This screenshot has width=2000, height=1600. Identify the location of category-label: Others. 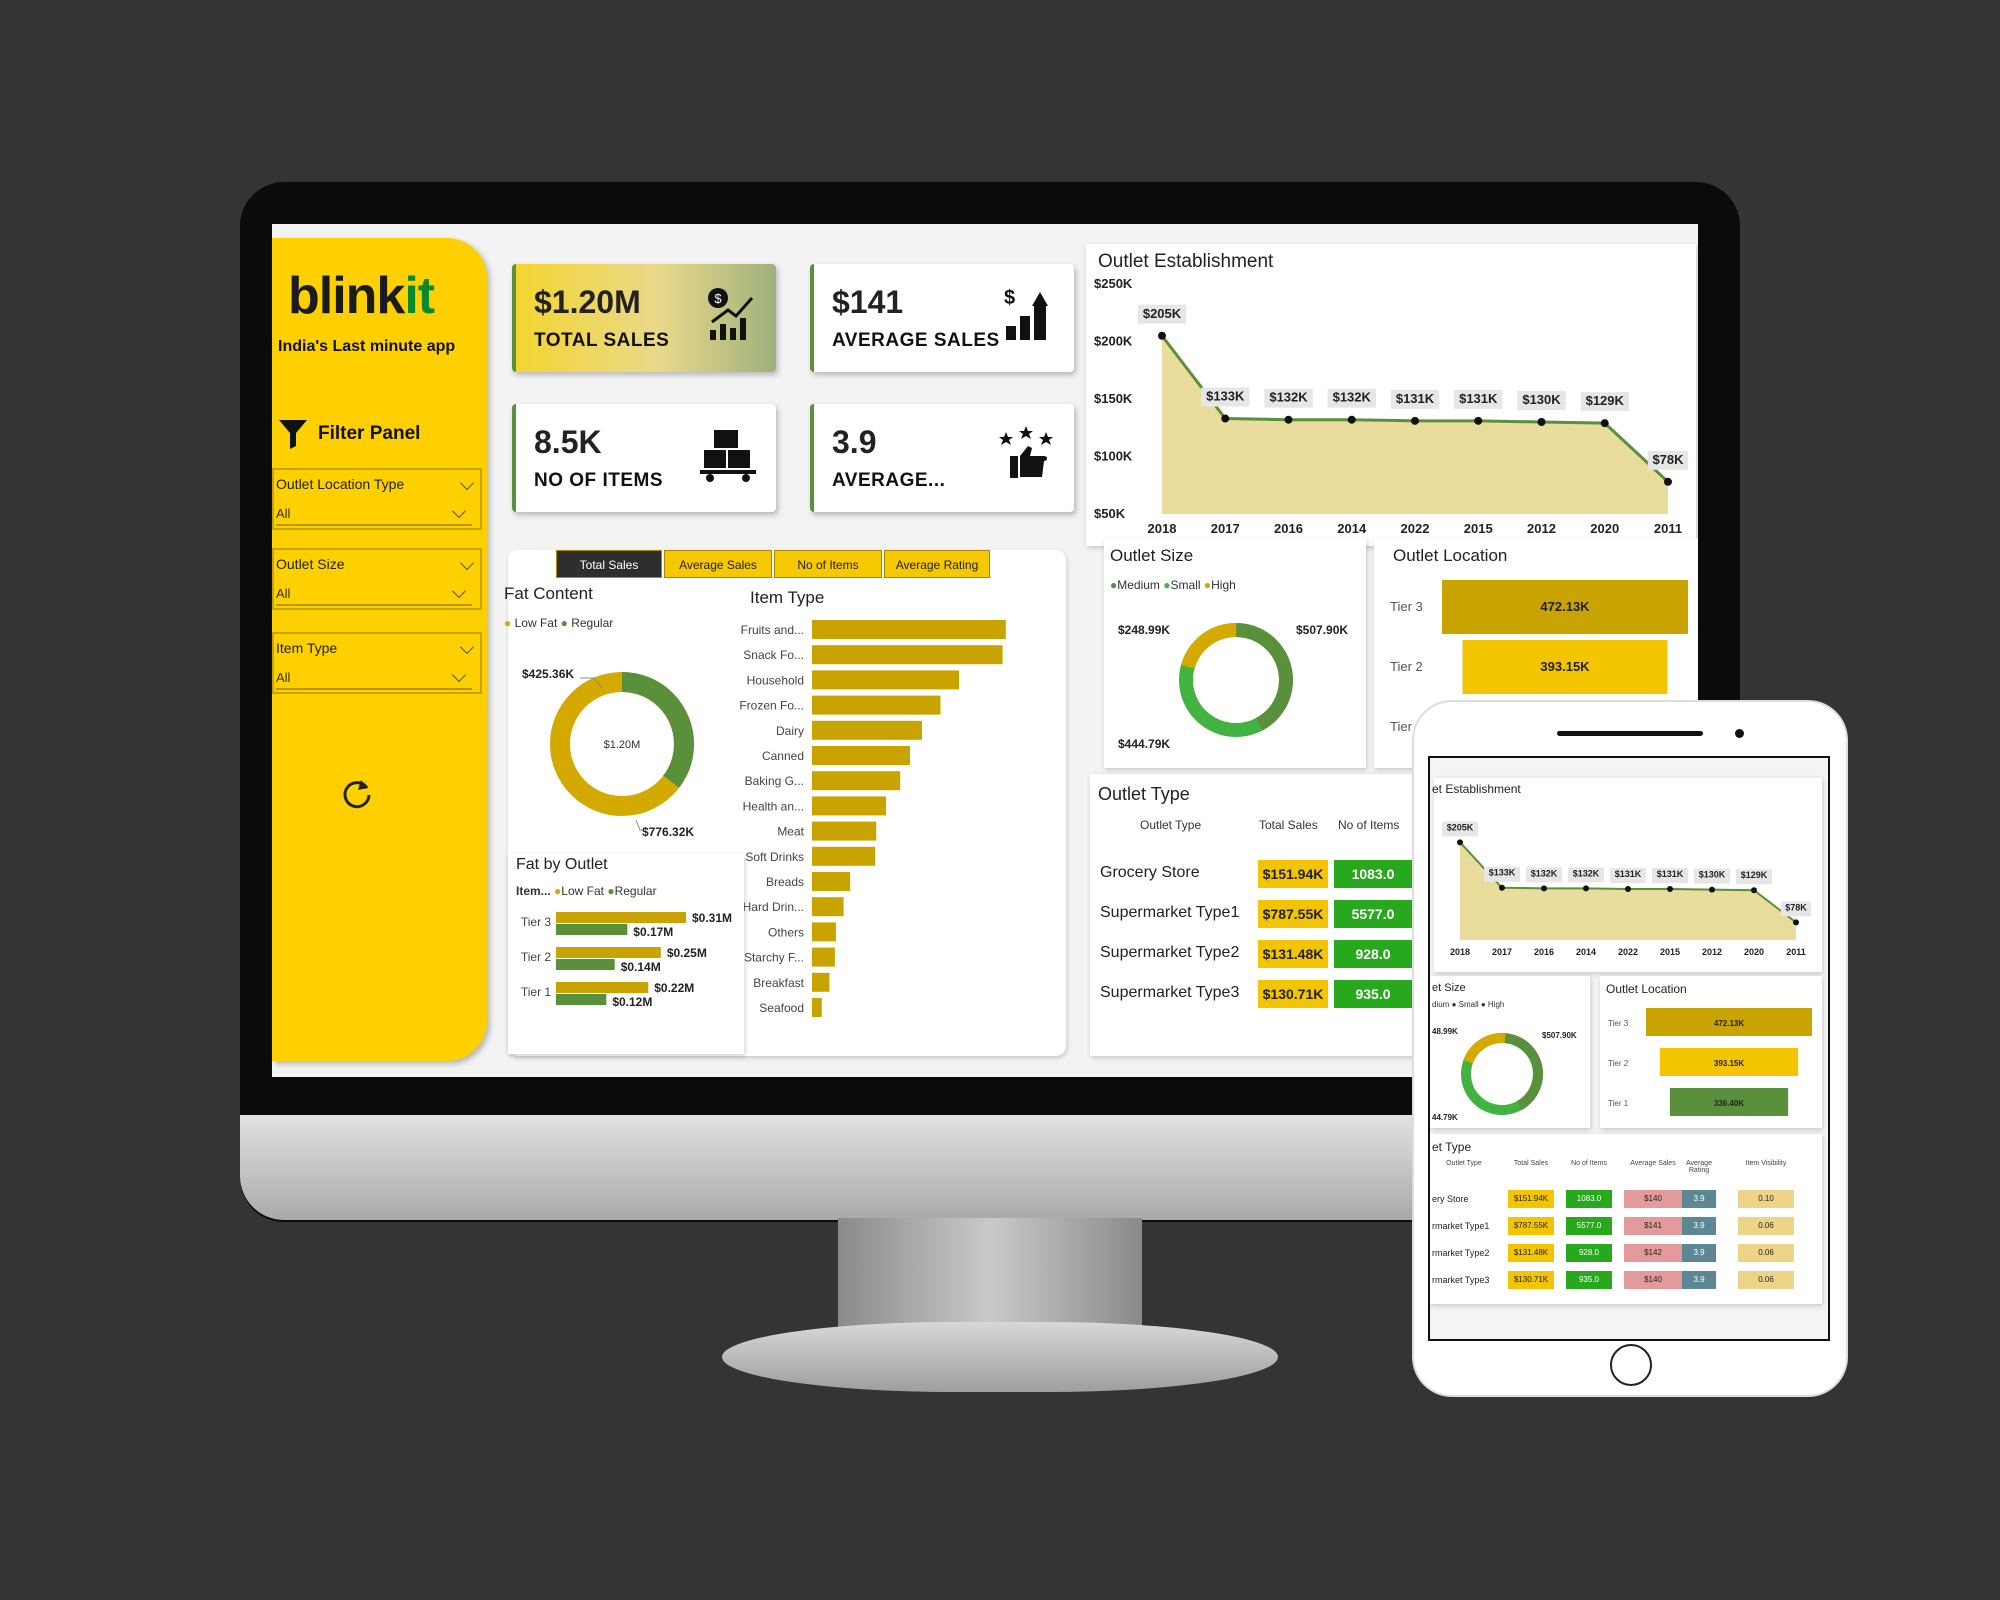
(786, 932).